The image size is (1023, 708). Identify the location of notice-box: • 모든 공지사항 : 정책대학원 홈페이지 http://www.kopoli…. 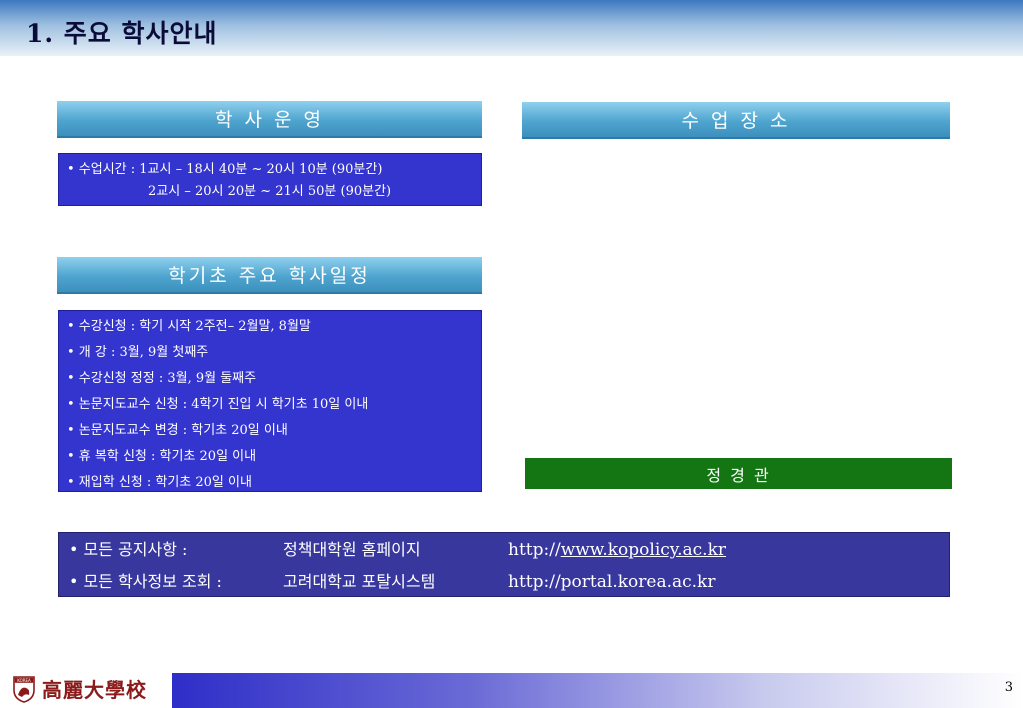
(504, 564).